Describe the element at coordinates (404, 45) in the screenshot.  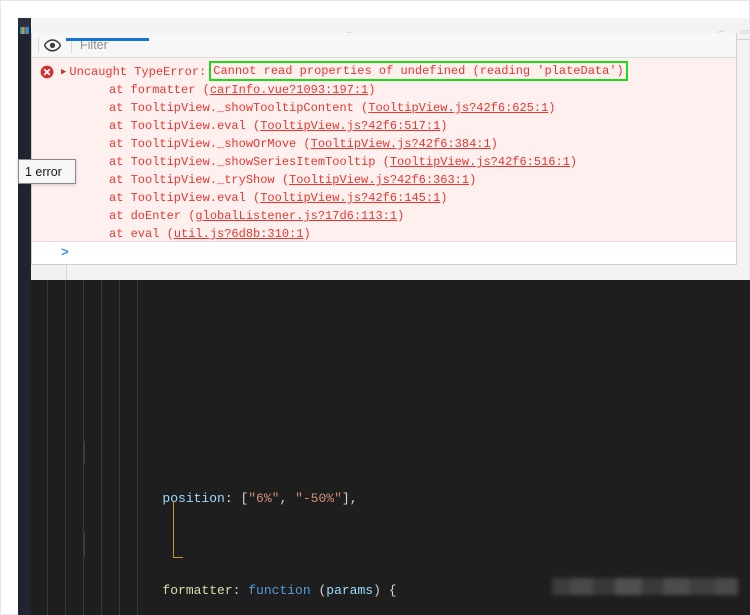
I see `filter-input` at that location.